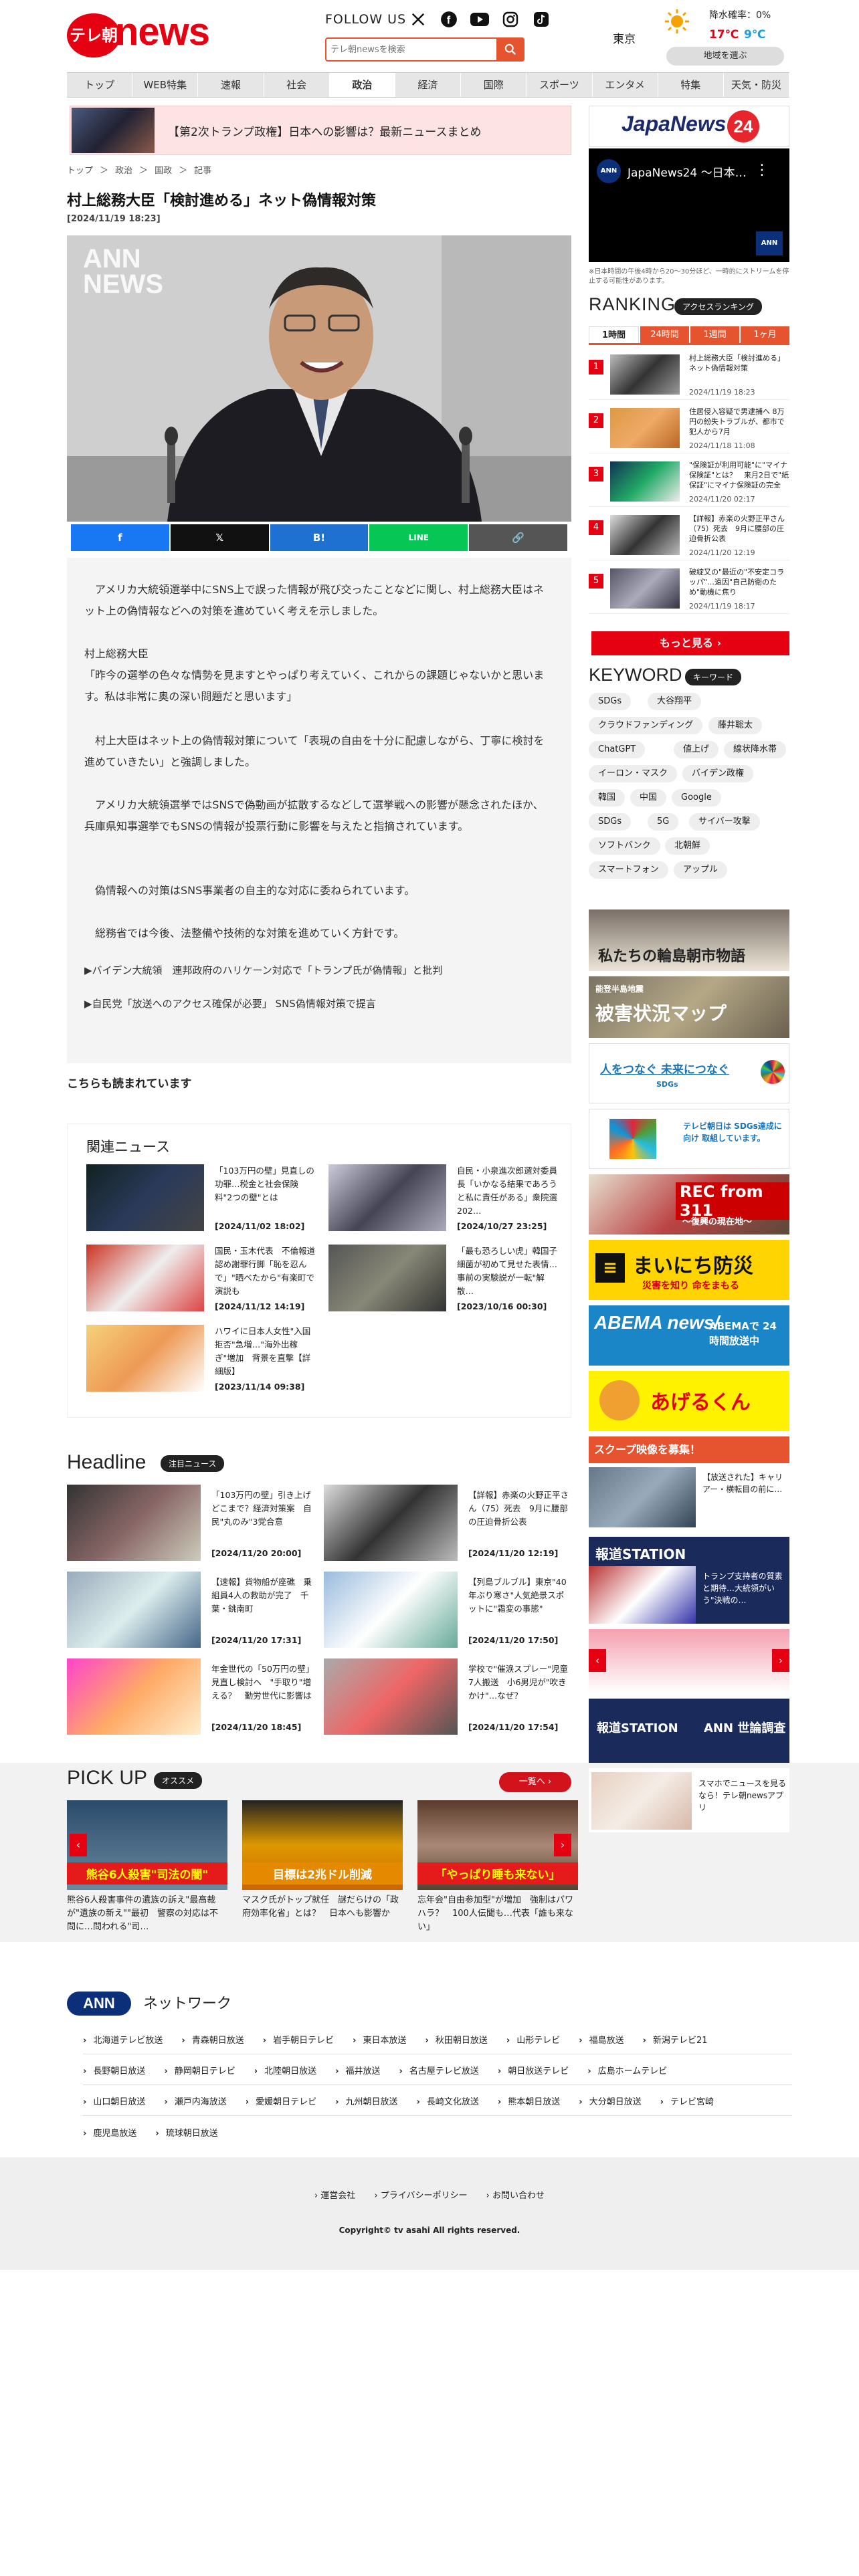 The height and width of the screenshot is (2576, 859). I want to click on japanews24-logo: JapaNews 24, so click(689, 127).